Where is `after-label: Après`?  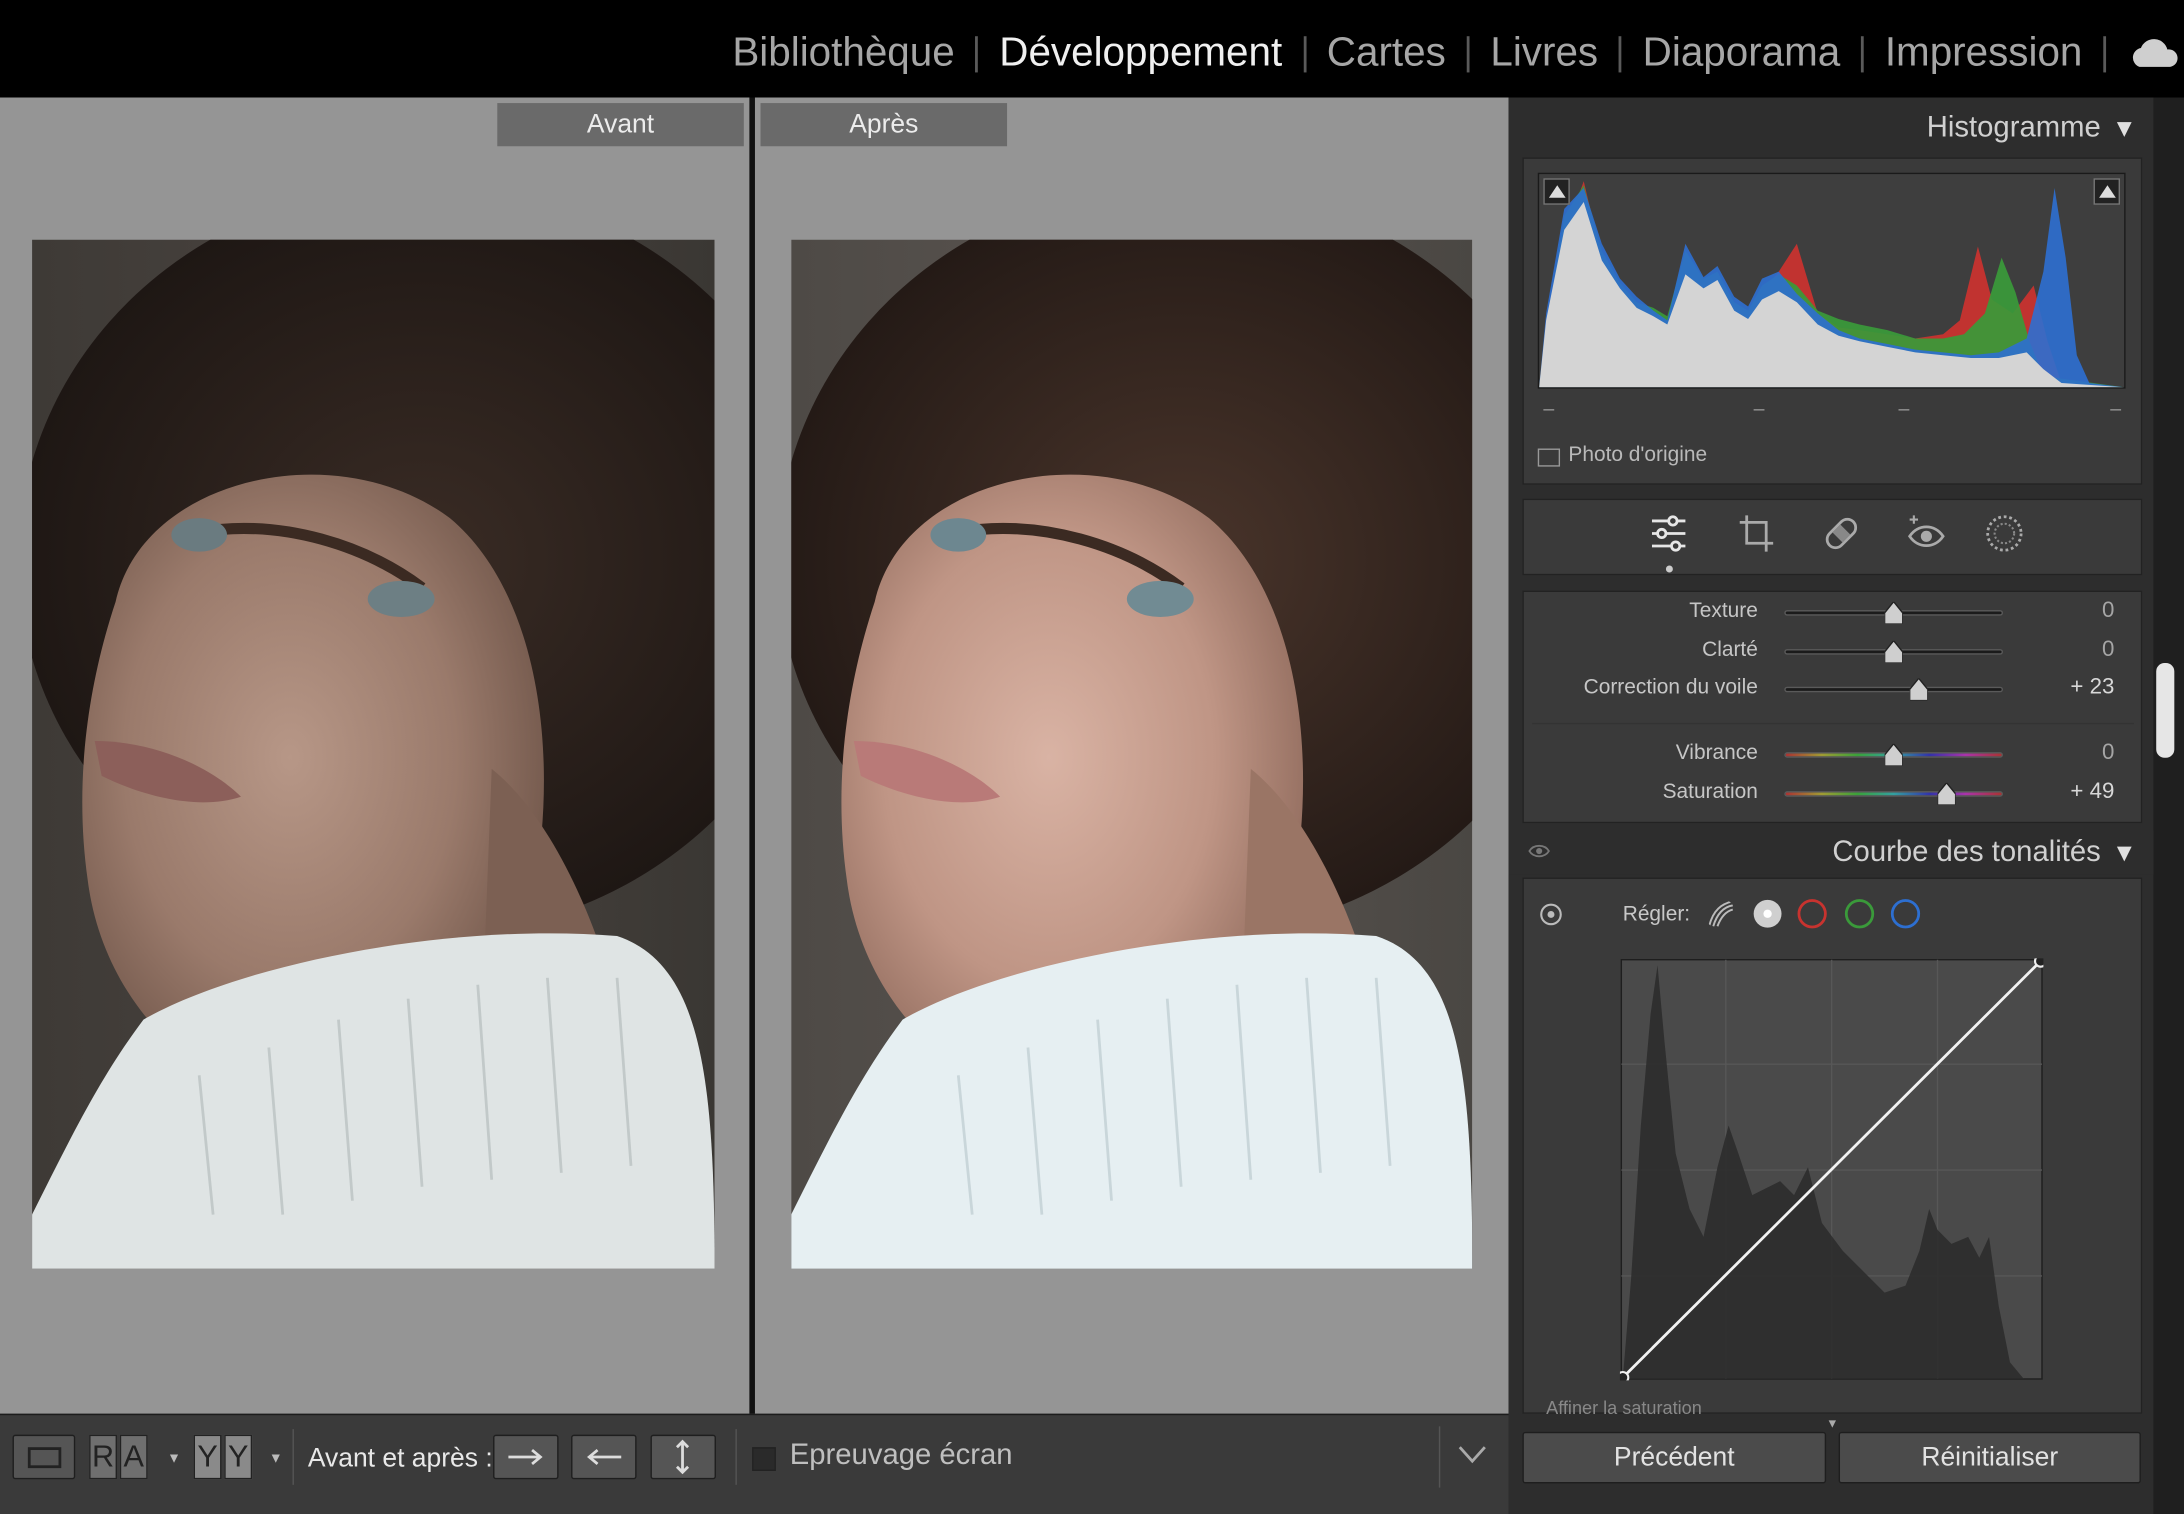 after-label: Après is located at coordinates (884, 125).